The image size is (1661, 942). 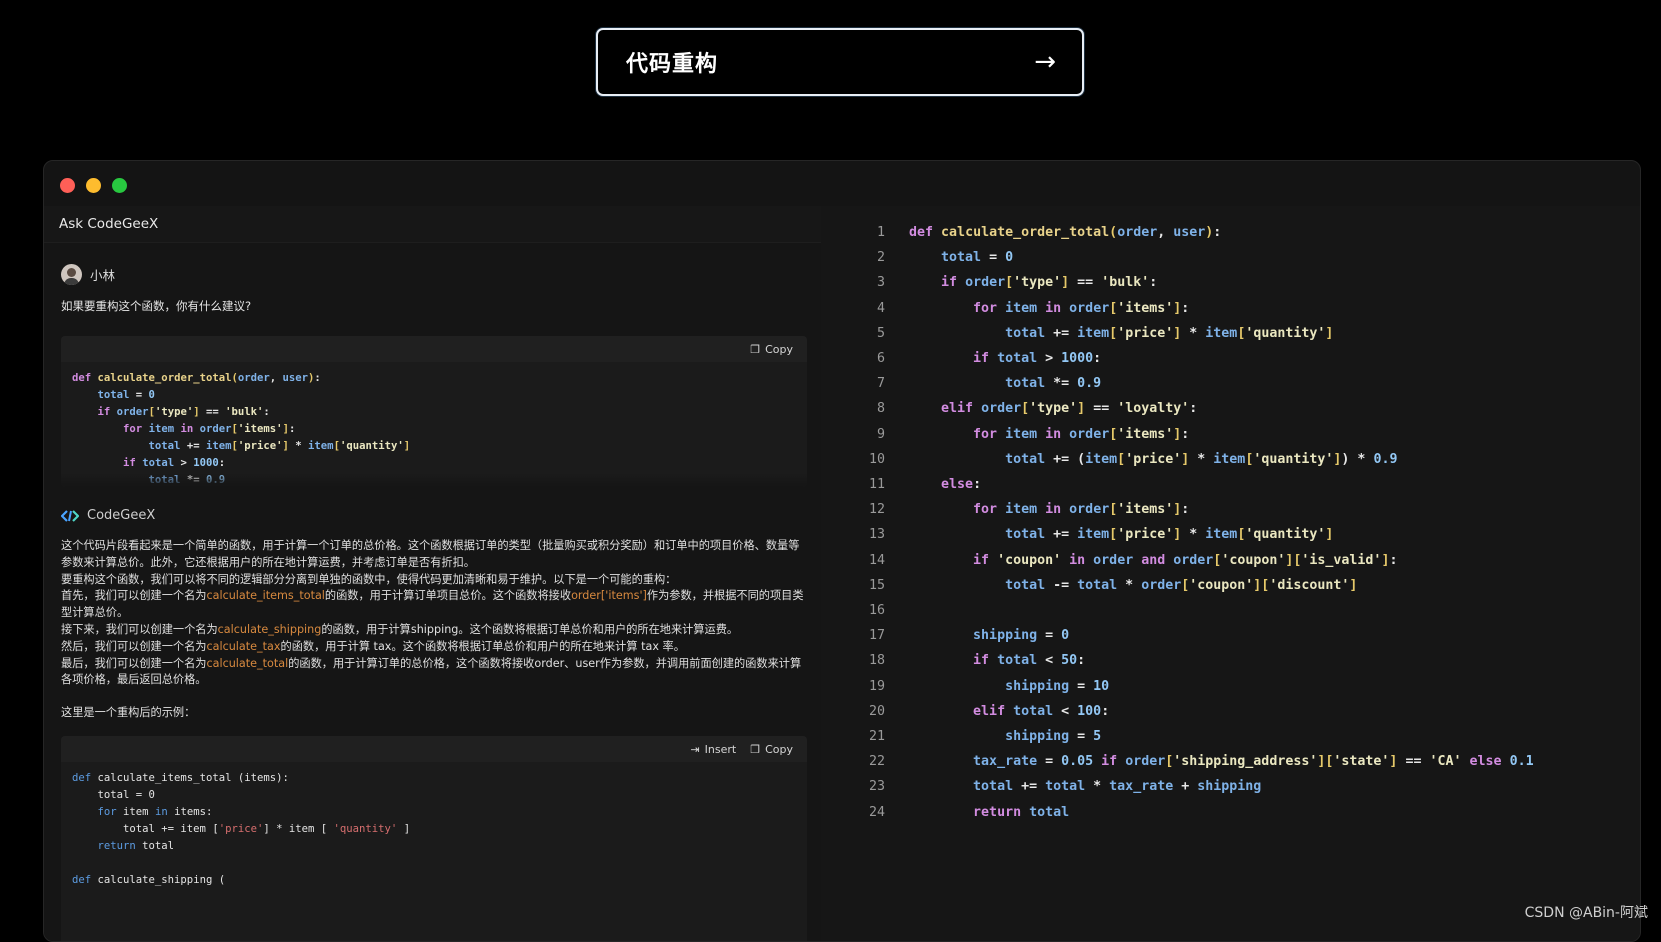 What do you see at coordinates (434, 349) in the screenshot?
I see `code-block-toolbar: ❐ Copy` at bounding box center [434, 349].